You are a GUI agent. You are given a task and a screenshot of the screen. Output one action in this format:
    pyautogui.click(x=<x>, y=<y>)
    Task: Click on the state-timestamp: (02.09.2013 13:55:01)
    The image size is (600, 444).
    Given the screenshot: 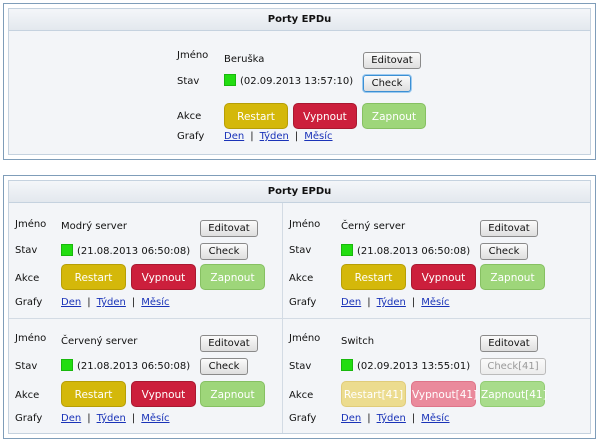 What is the action you would take?
    pyautogui.click(x=414, y=366)
    